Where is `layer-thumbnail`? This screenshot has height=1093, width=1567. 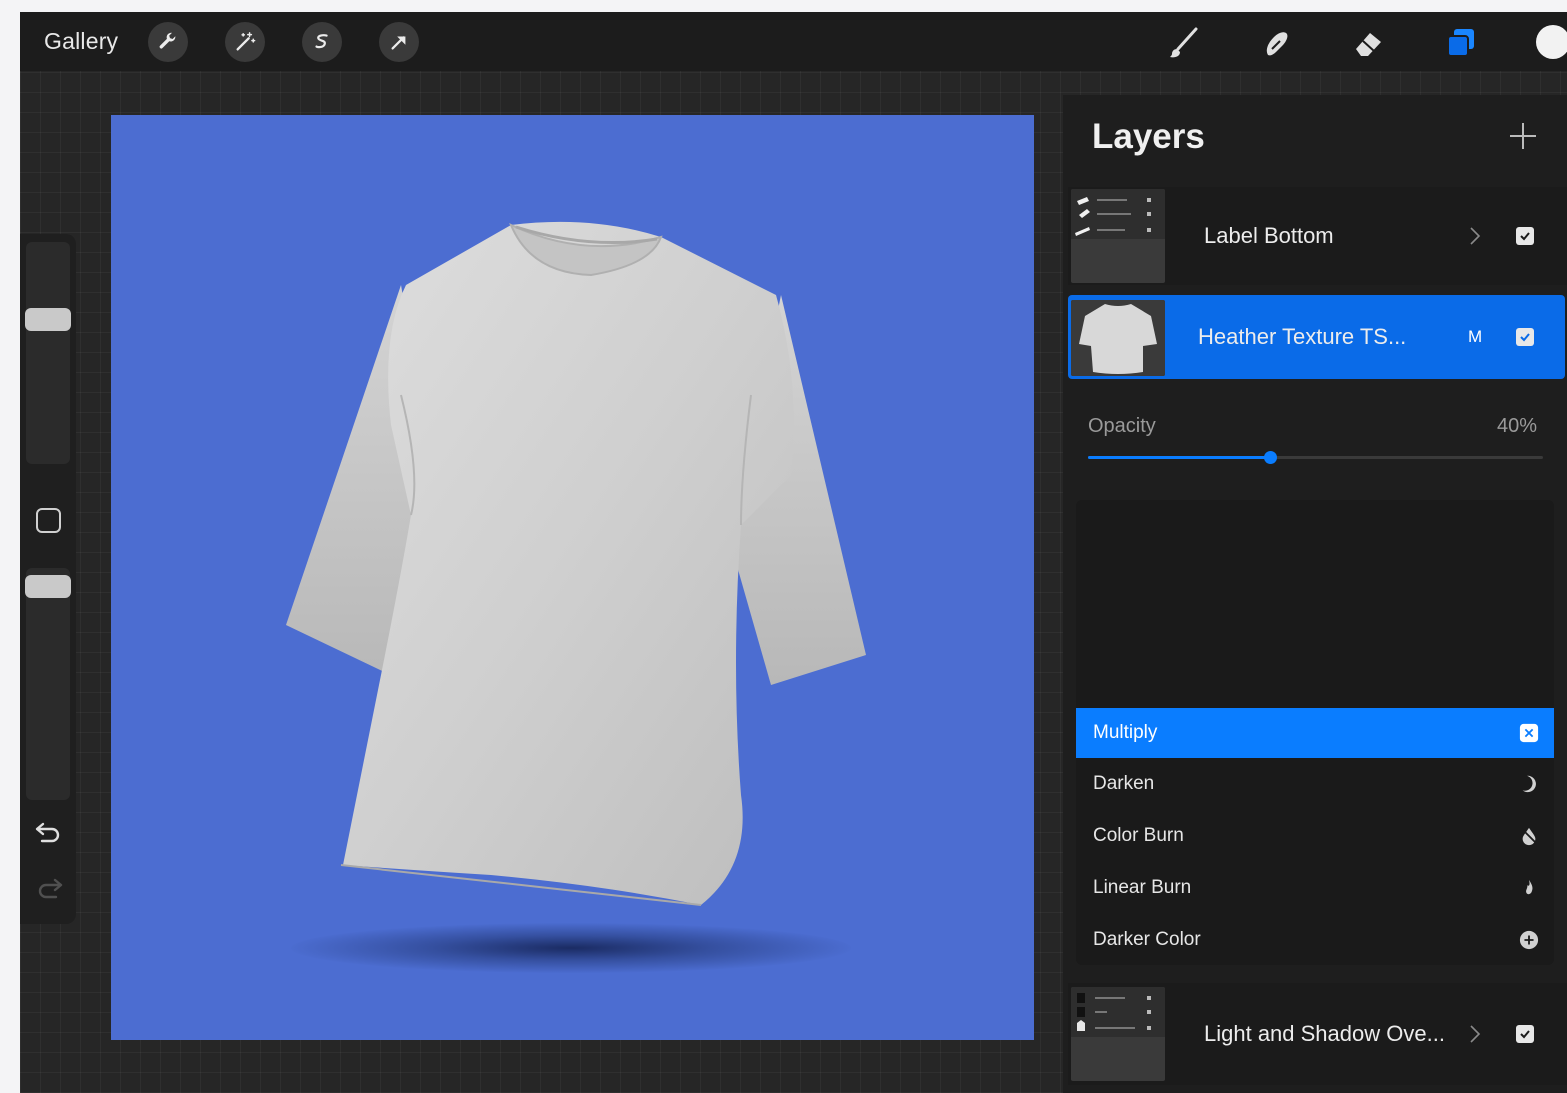 layer-thumbnail is located at coordinates (1118, 338).